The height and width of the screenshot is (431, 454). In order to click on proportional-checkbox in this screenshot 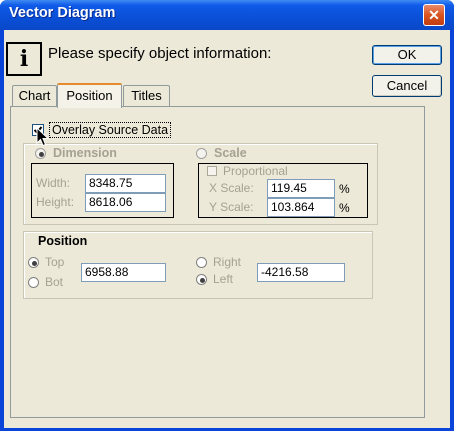, I will do `click(212, 171)`.